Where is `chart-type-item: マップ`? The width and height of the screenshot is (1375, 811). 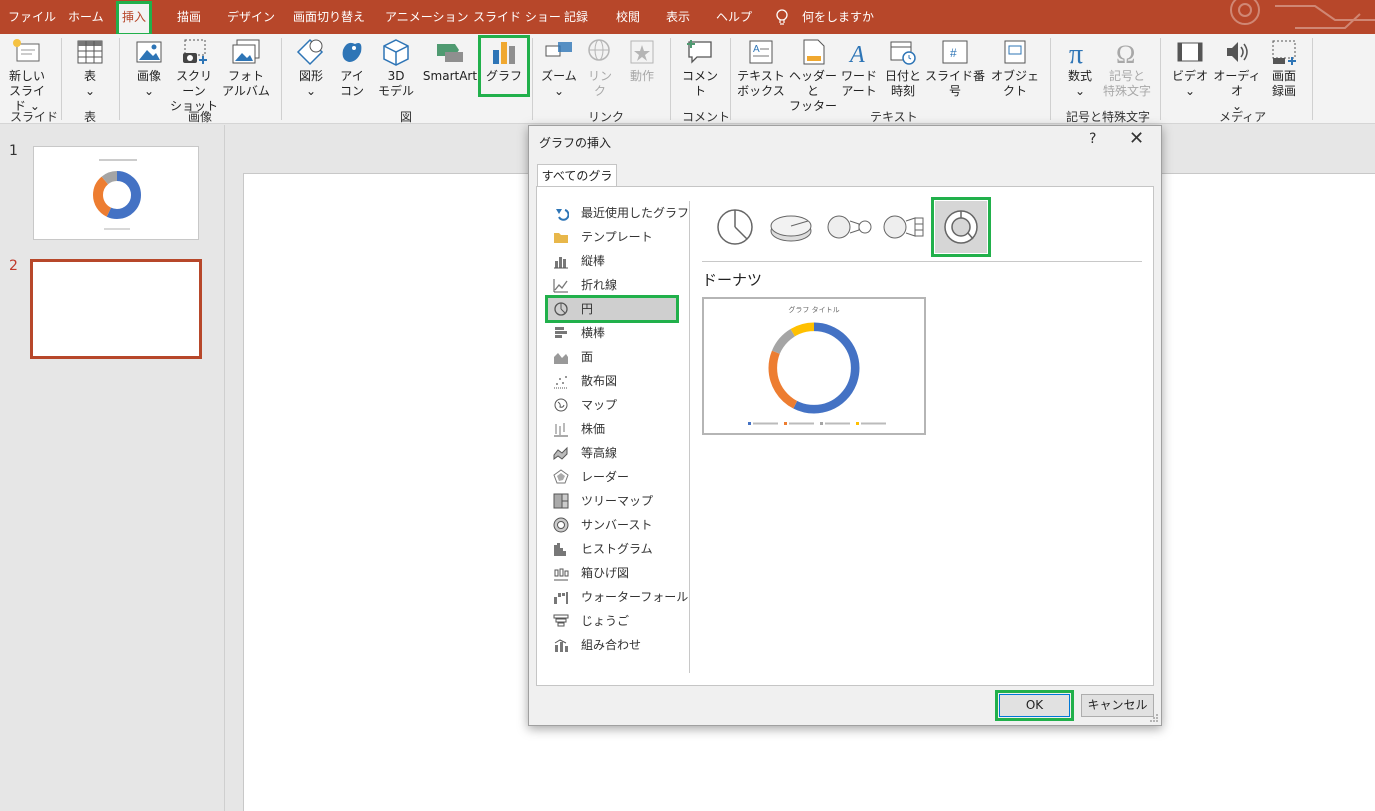 chart-type-item: マップ is located at coordinates (618, 405).